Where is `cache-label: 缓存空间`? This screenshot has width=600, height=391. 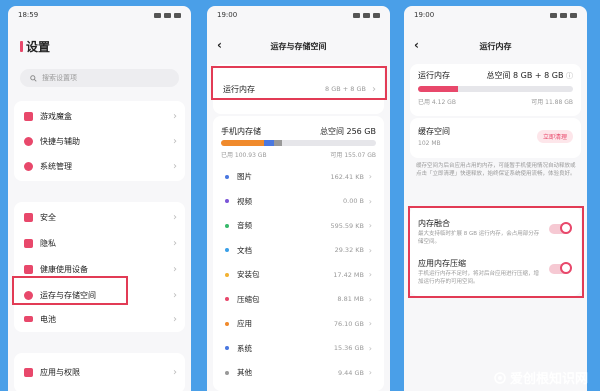
cache-label: 缓存空间 is located at coordinates (434, 131).